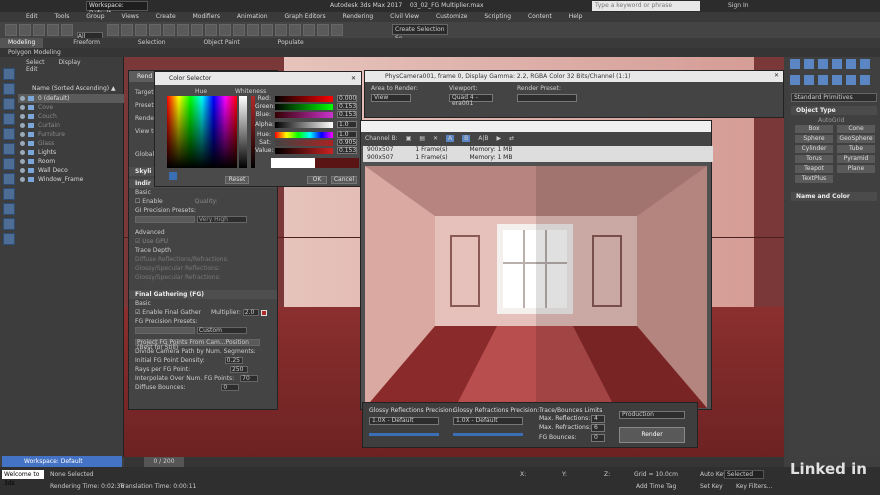 Image resolution: width=880 pixels, height=495 pixels. What do you see at coordinates (252, 16) in the screenshot?
I see `menu-animation: Animation` at bounding box center [252, 16].